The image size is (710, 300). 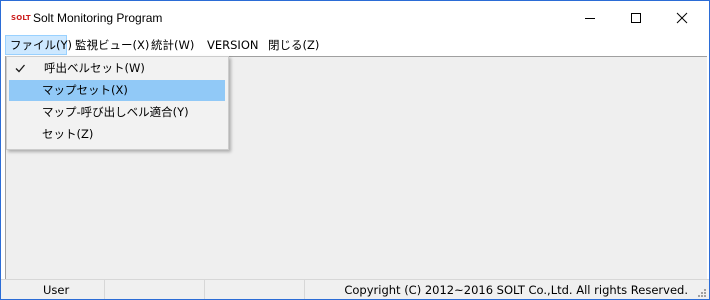 What do you see at coordinates (98, 18) in the screenshot?
I see `window-title: Solt Monitoring Program` at bounding box center [98, 18].